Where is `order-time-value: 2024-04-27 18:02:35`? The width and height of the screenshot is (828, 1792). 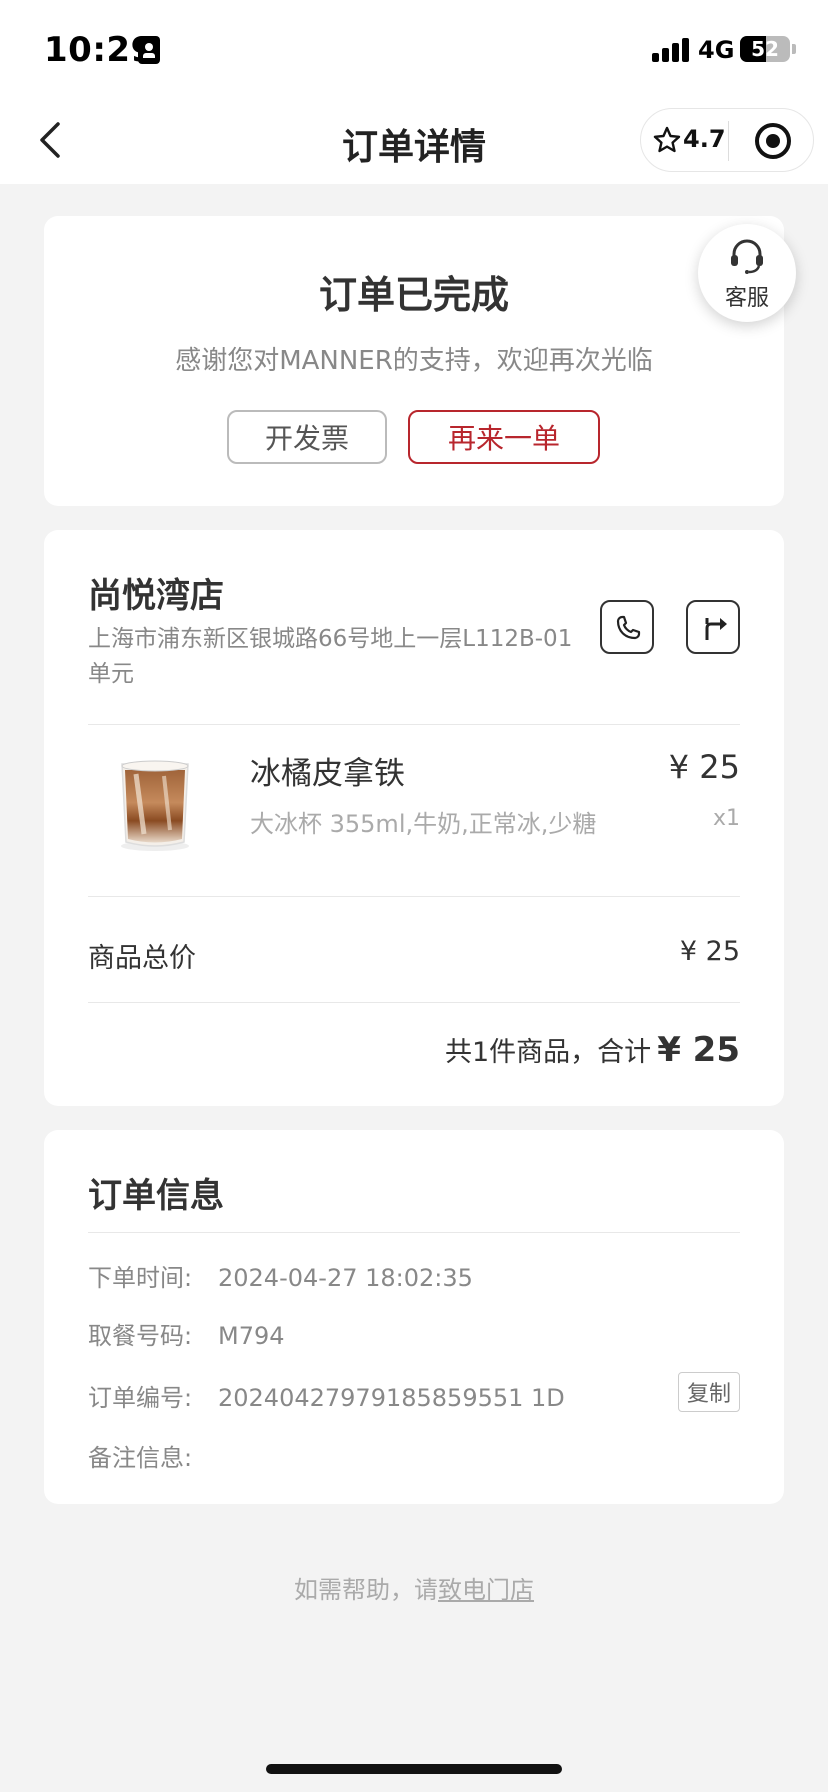
order-time-value: 2024-04-27 18:02:35 is located at coordinates (345, 1278).